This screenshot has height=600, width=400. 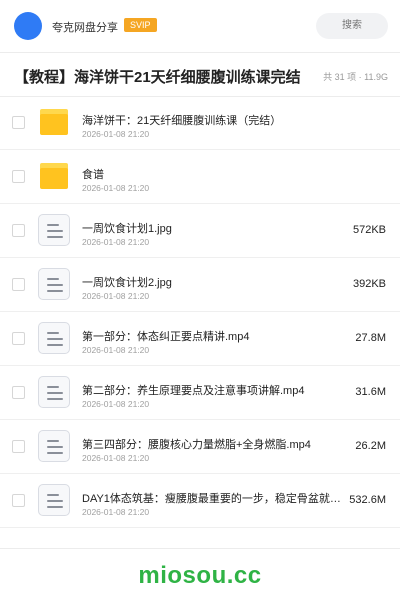 I want to click on item-size: 31.6M, so click(x=370, y=392).